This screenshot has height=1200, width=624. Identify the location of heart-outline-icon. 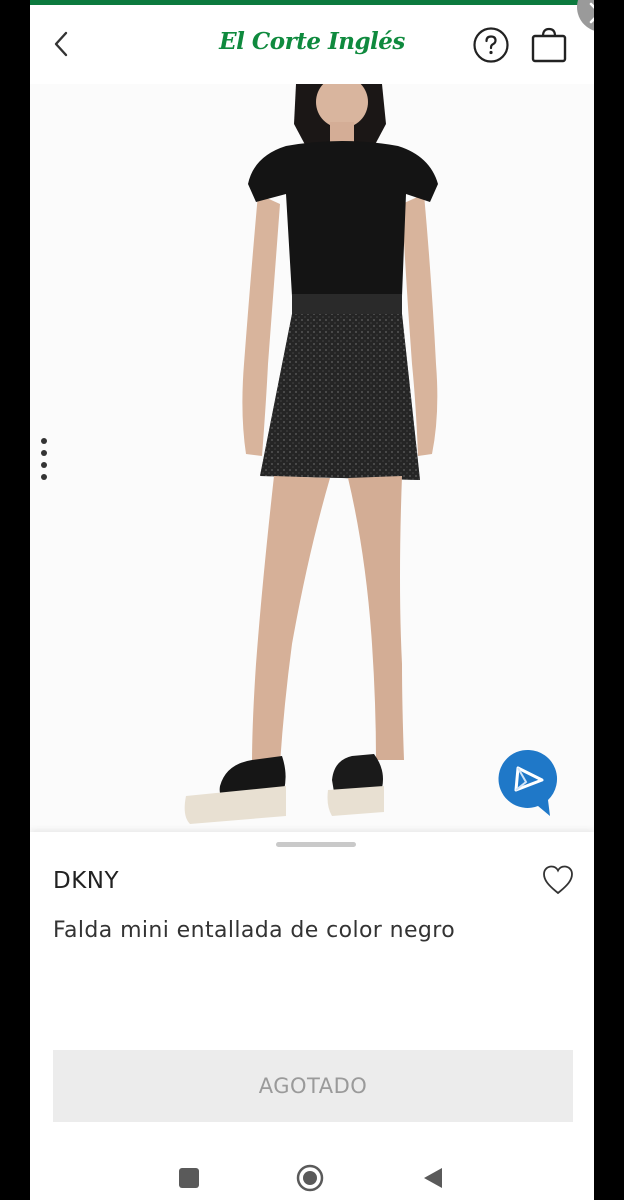
(558, 880).